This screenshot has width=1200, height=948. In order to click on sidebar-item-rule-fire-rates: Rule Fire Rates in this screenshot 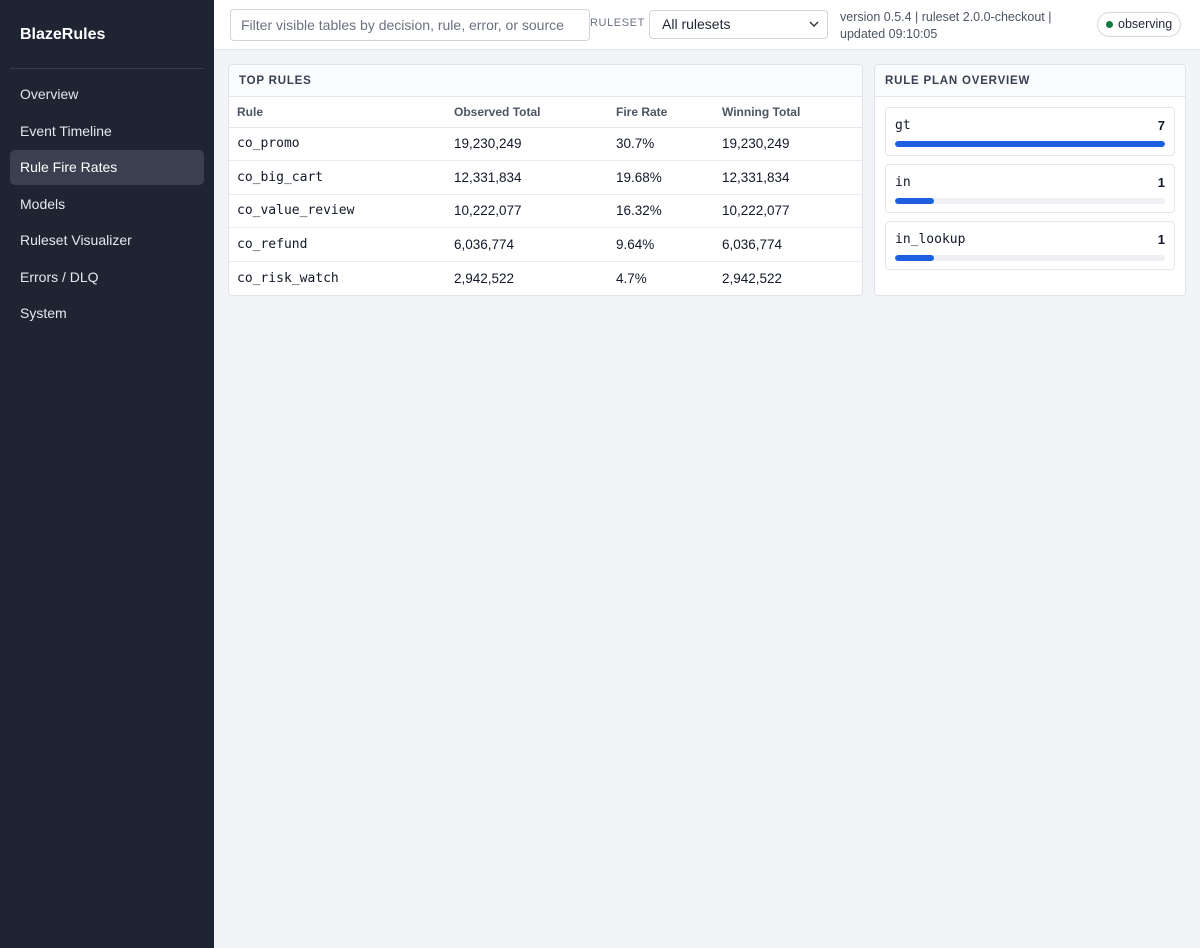, I will do `click(107, 167)`.